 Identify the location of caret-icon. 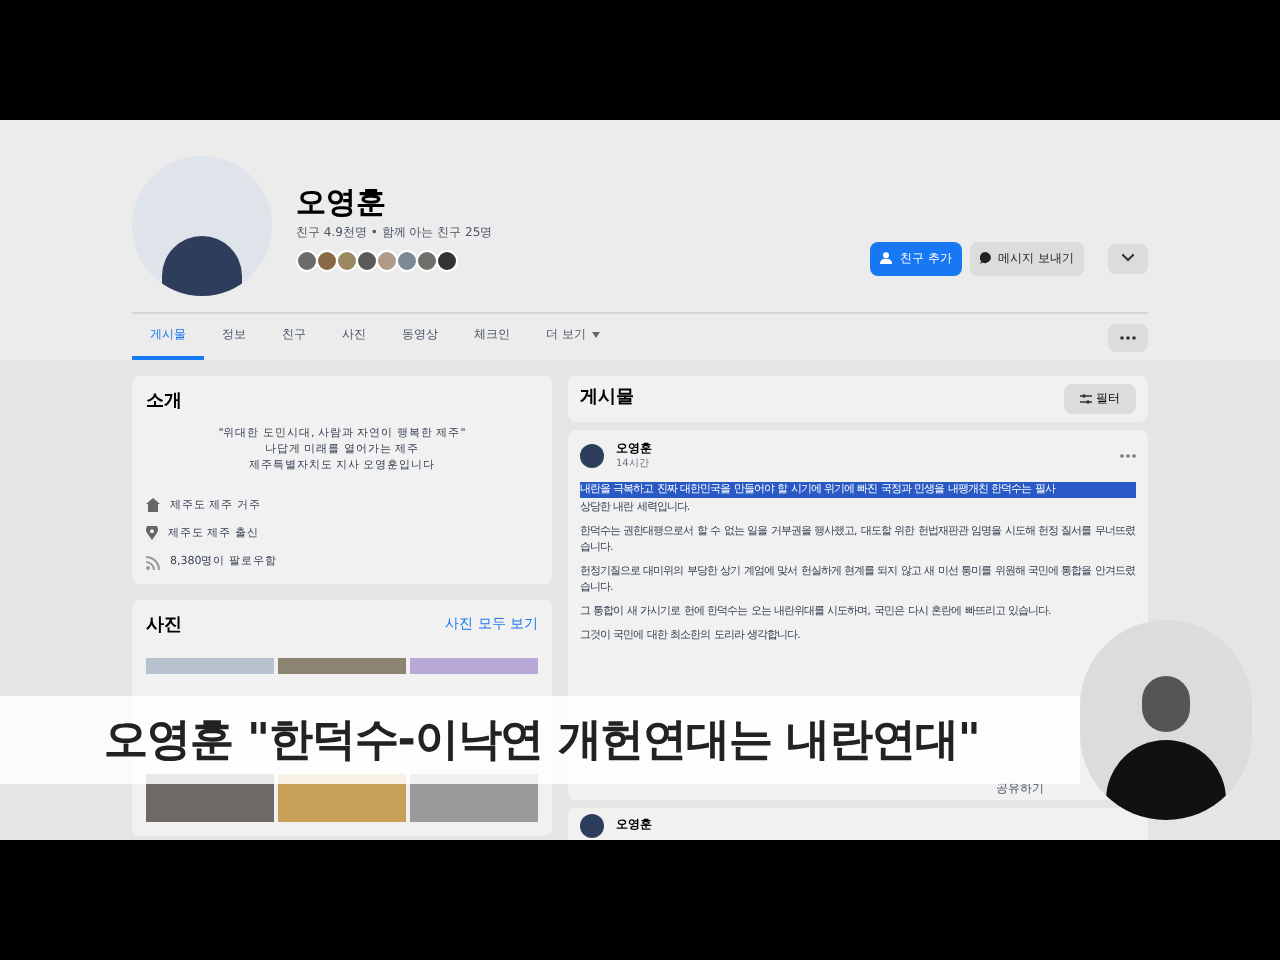
(595, 335).